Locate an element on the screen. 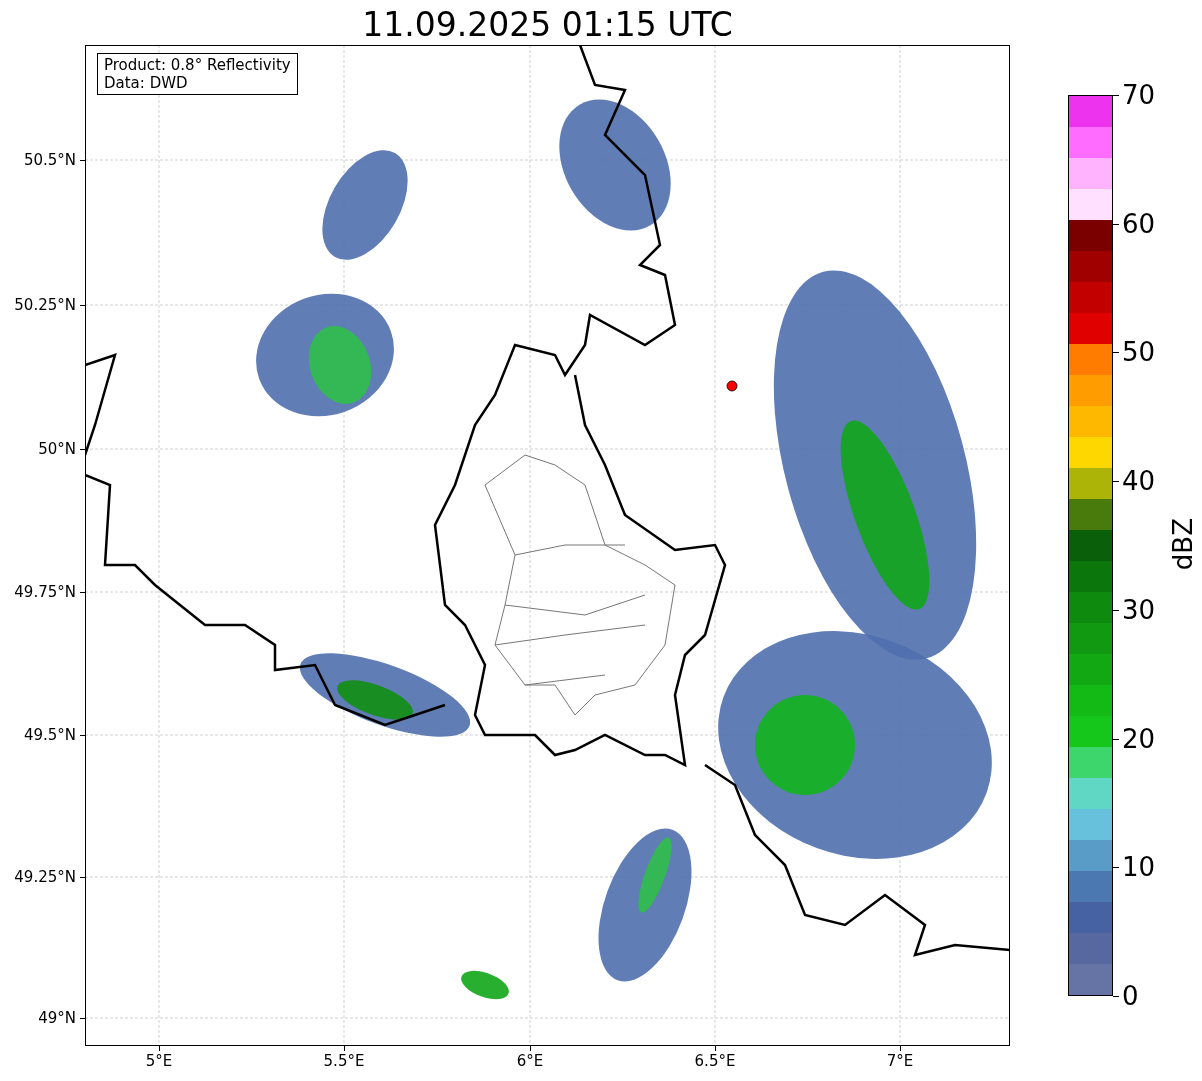 The height and width of the screenshot is (1081, 1202). latitude-label: 50.5°N is located at coordinates (49, 160).